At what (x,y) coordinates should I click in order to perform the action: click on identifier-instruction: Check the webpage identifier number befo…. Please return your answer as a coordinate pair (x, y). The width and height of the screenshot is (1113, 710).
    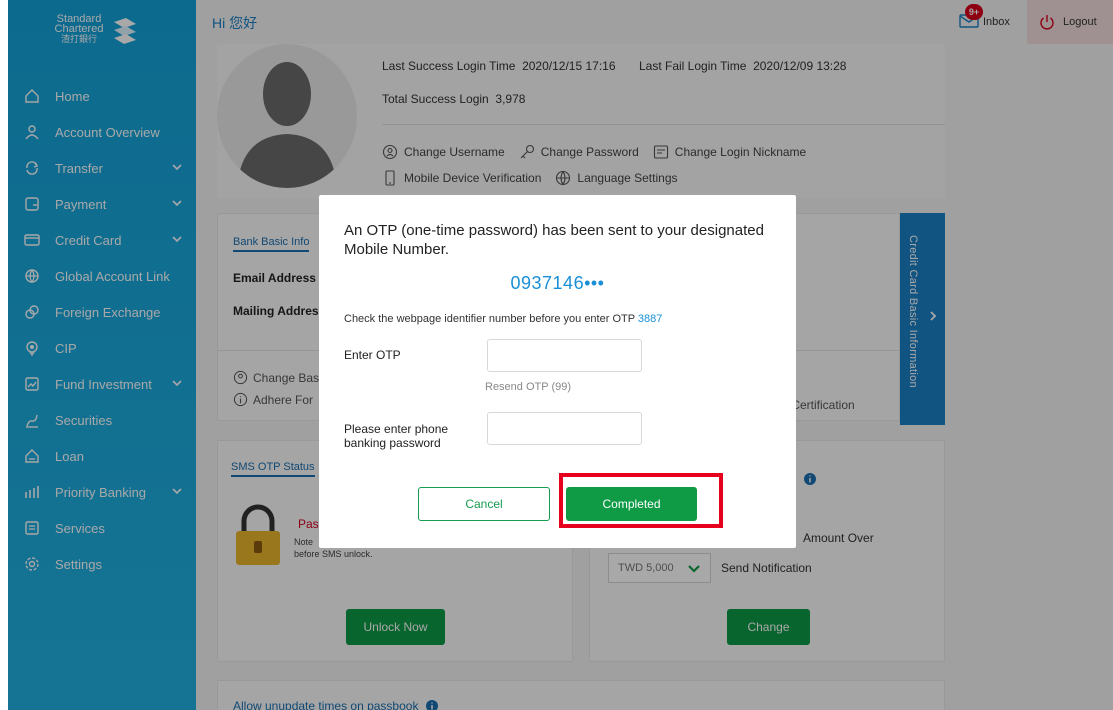
    Looking at the image, I should click on (503, 319).